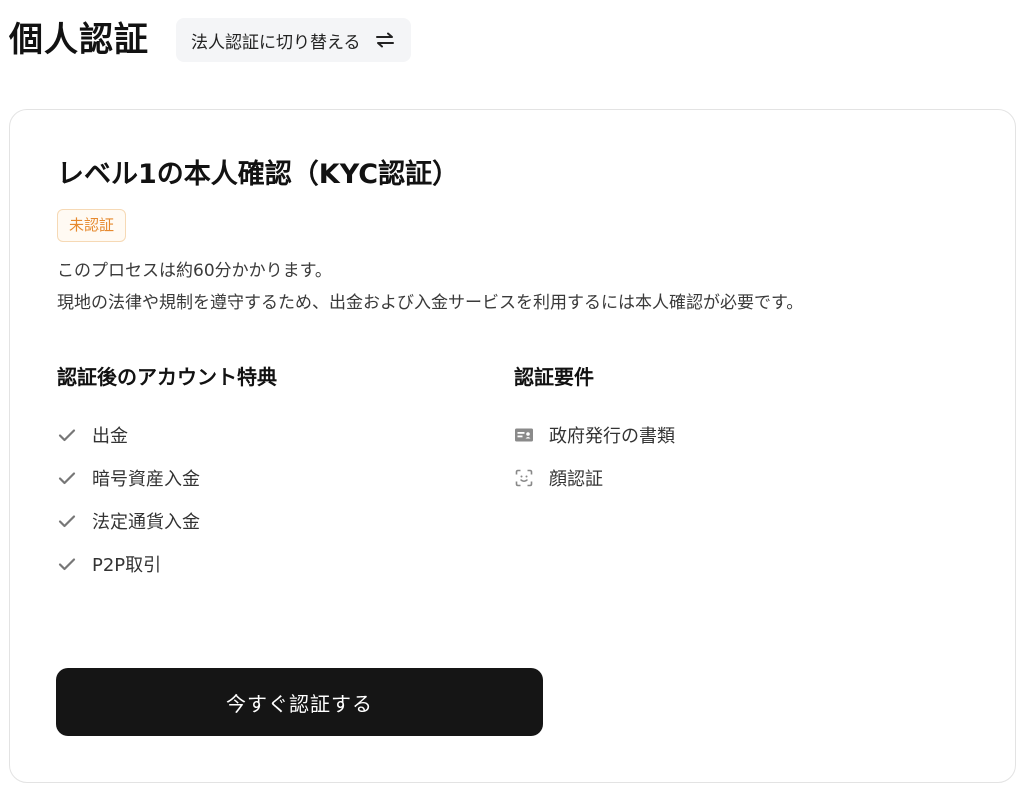 This screenshot has height=792, width=1024. What do you see at coordinates (194, 271) in the screenshot?
I see `description-line: このプロセスは約60分かかります。` at bounding box center [194, 271].